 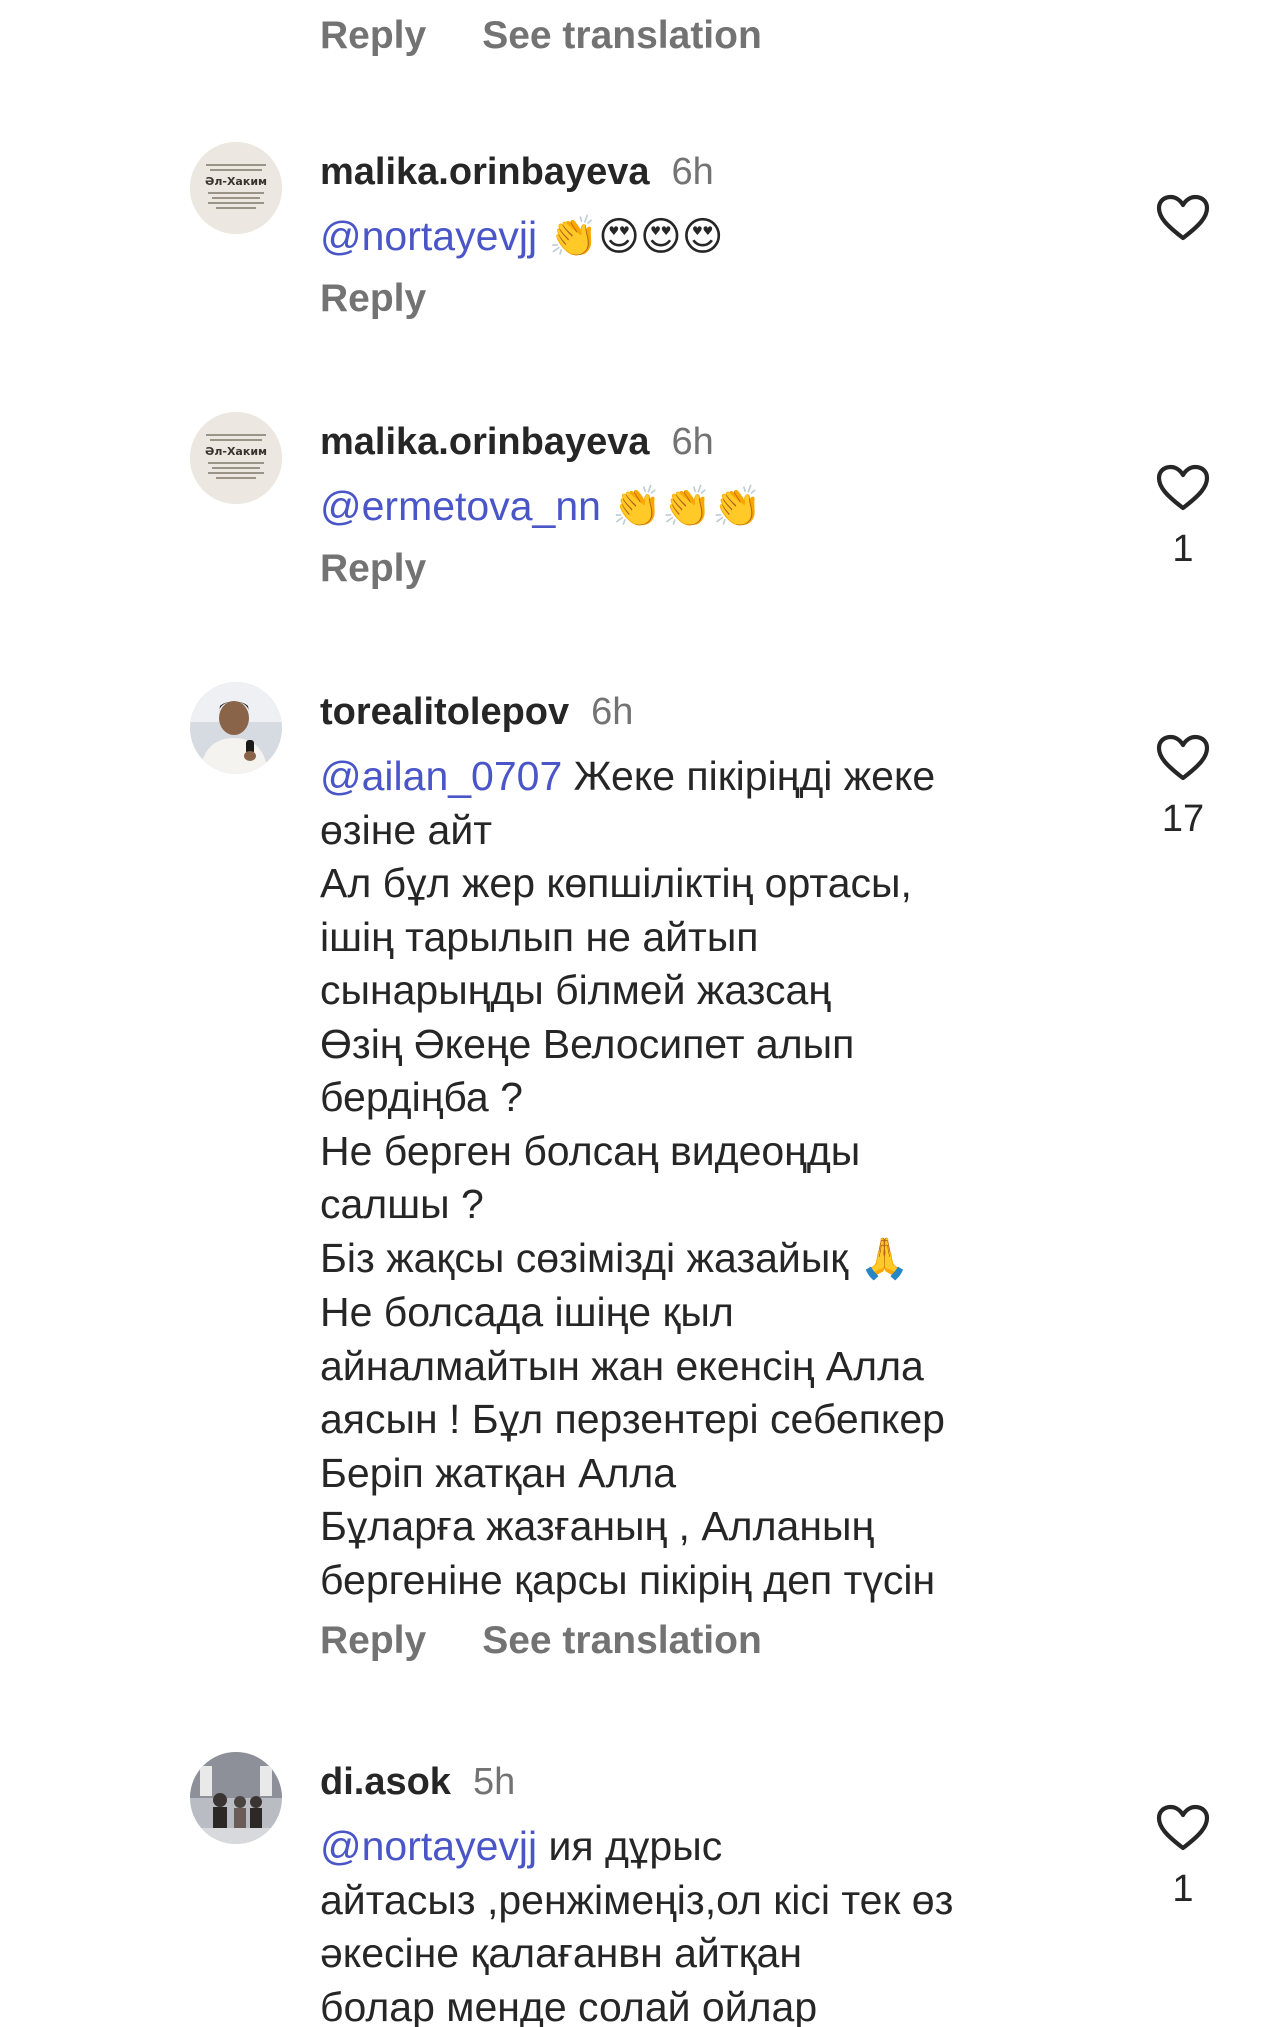 I want to click on emoji-text: 👏😍😍😍, so click(x=636, y=237).